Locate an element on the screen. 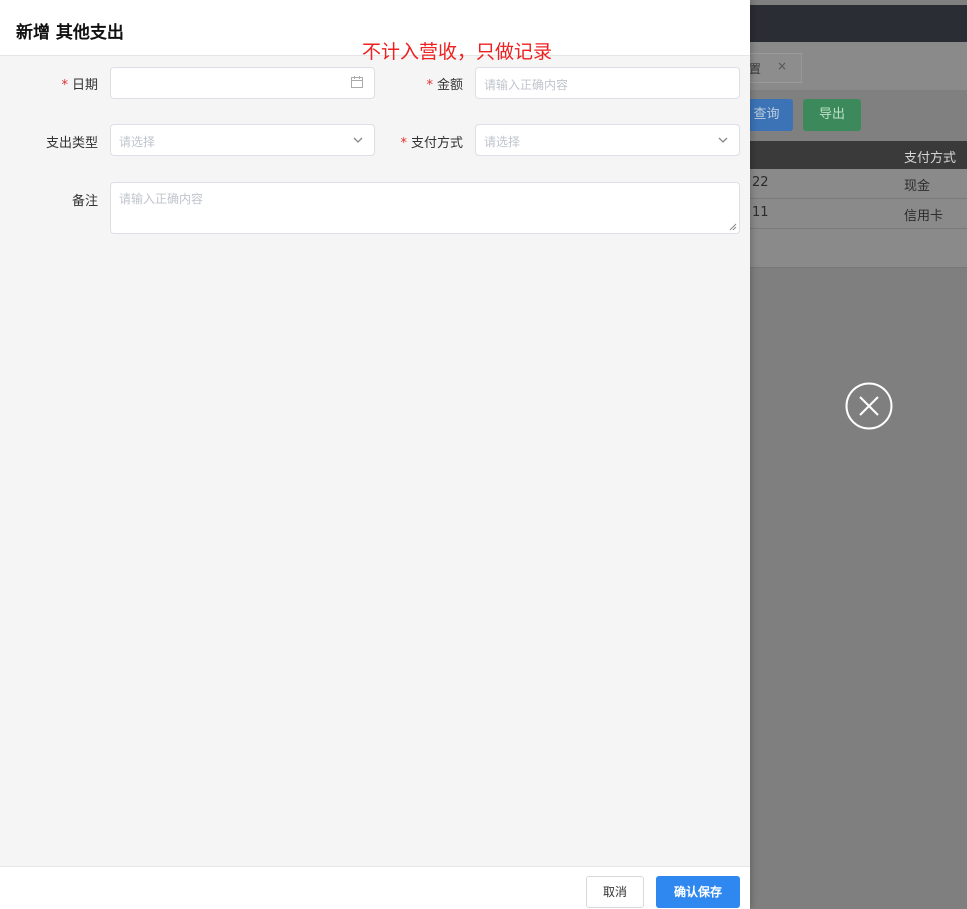 The width and height of the screenshot is (967, 909). remark-label: 备注 is located at coordinates (84, 201).